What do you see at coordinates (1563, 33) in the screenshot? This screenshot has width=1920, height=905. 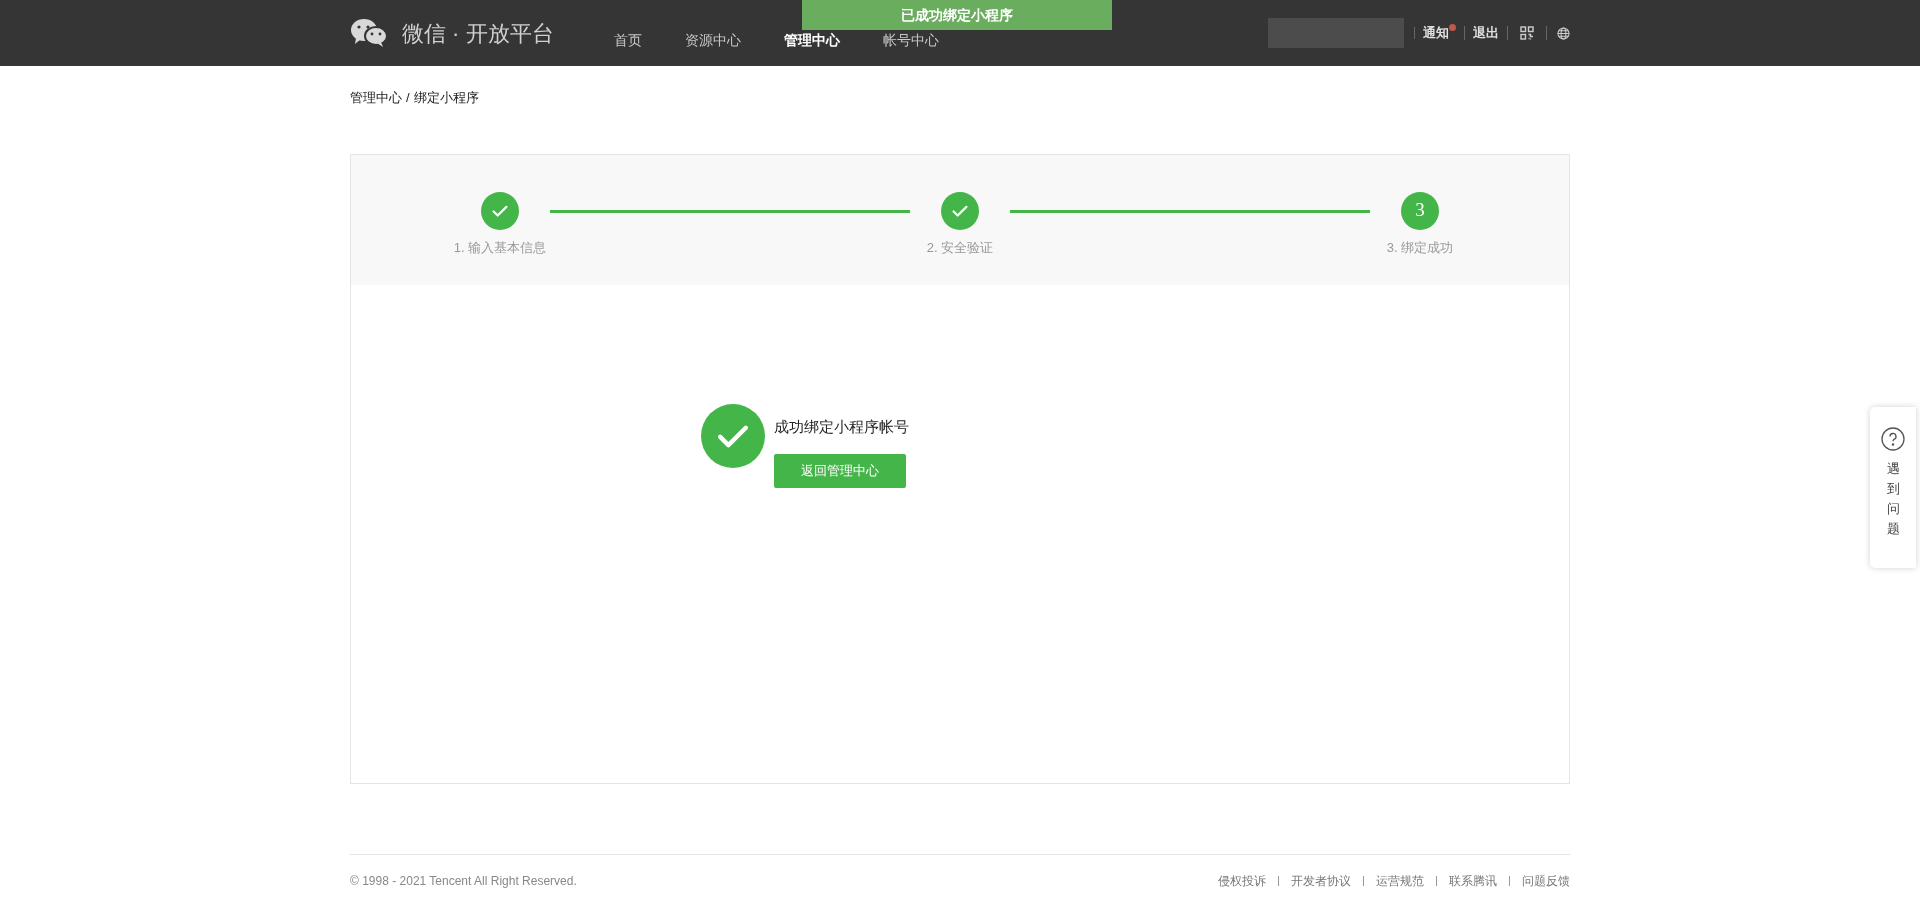 I see `globe-icon` at bounding box center [1563, 33].